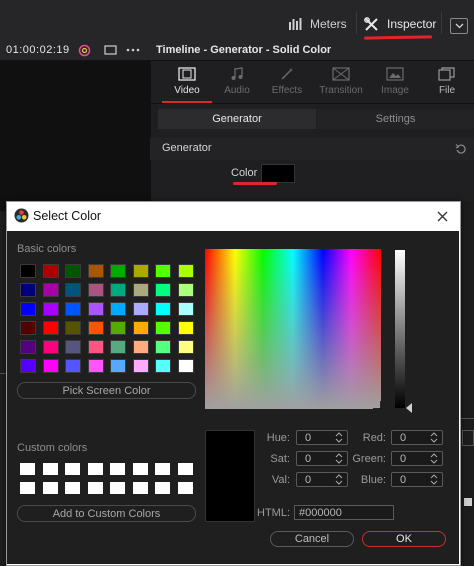 Image resolution: width=474 pixels, height=566 pixels. Describe the element at coordinates (442, 216) in the screenshot. I see `dialog-close-button` at that location.